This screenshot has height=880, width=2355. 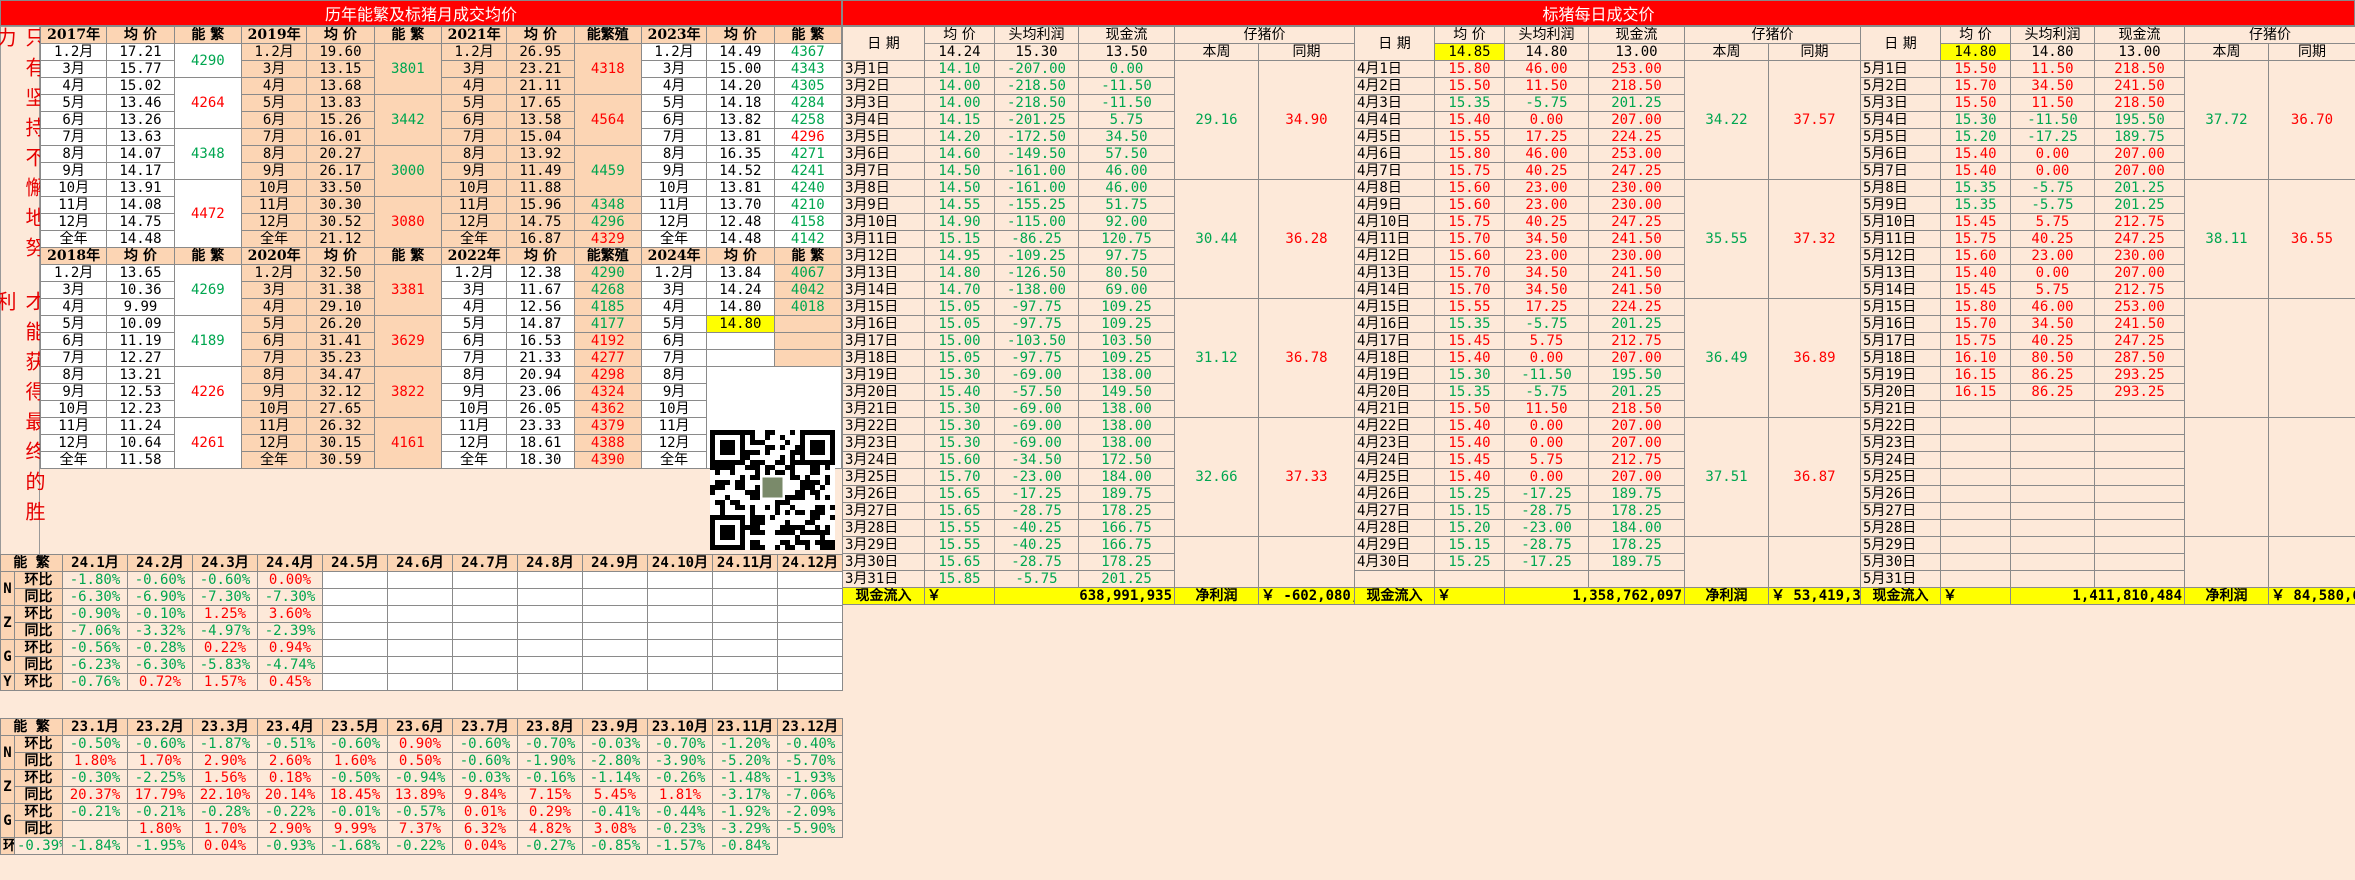 I want to click on profit-cell: -69.00, so click(x=1036, y=409).